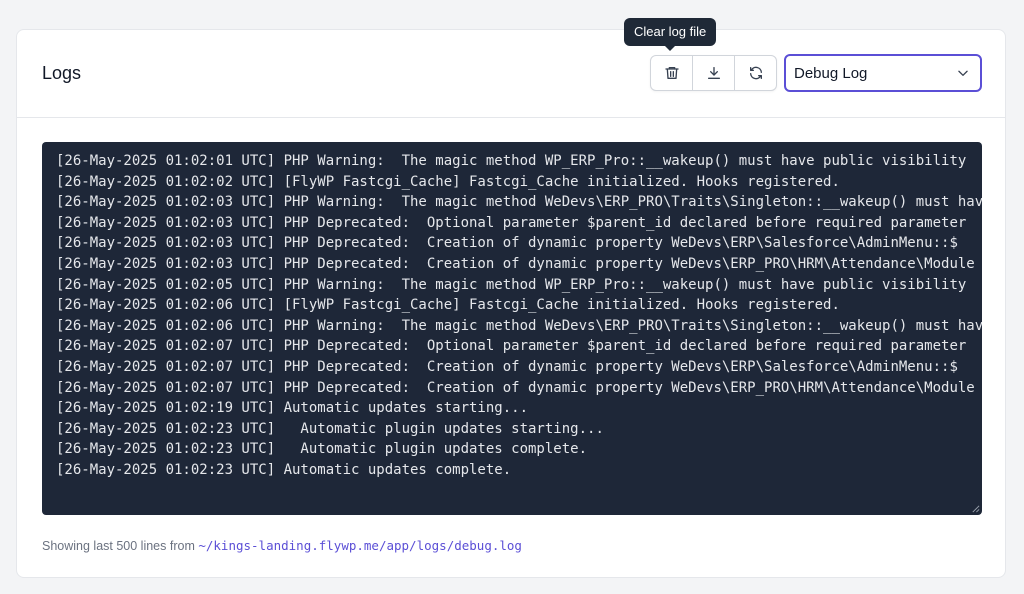  I want to click on trash-icon, so click(671, 73).